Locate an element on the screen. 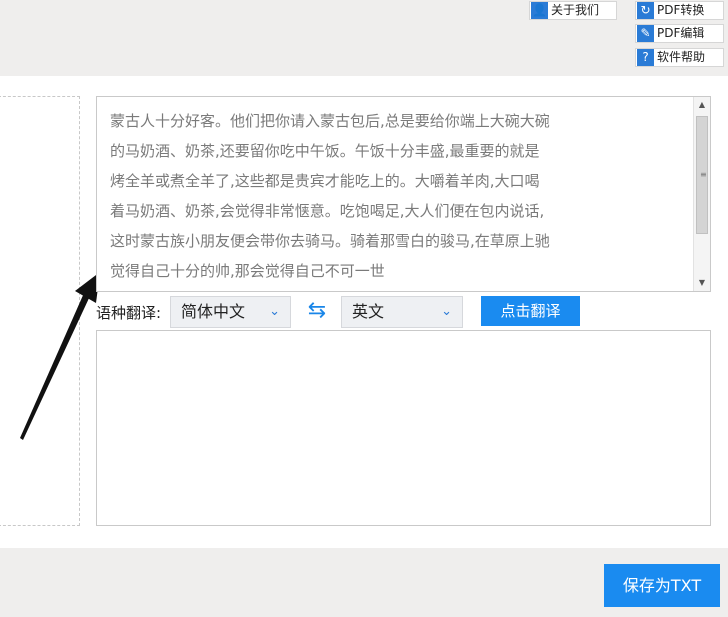 This screenshot has width=728, height=617. pdf-edit-label: PDF编辑 is located at coordinates (681, 33).